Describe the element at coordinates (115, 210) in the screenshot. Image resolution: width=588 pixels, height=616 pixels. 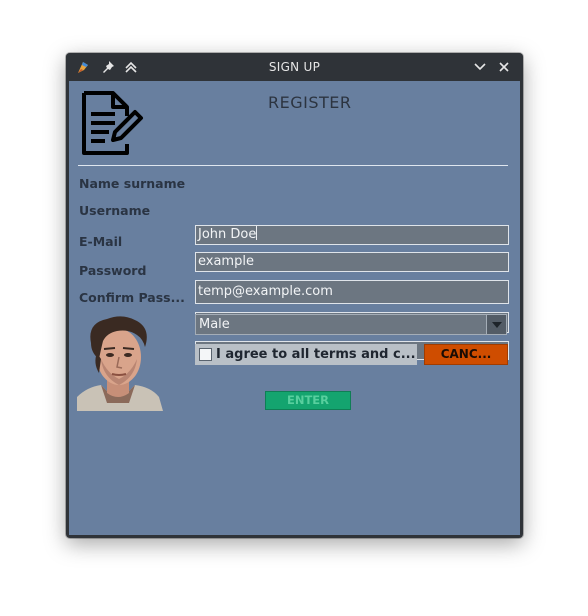
I see `username-label: Username` at that location.